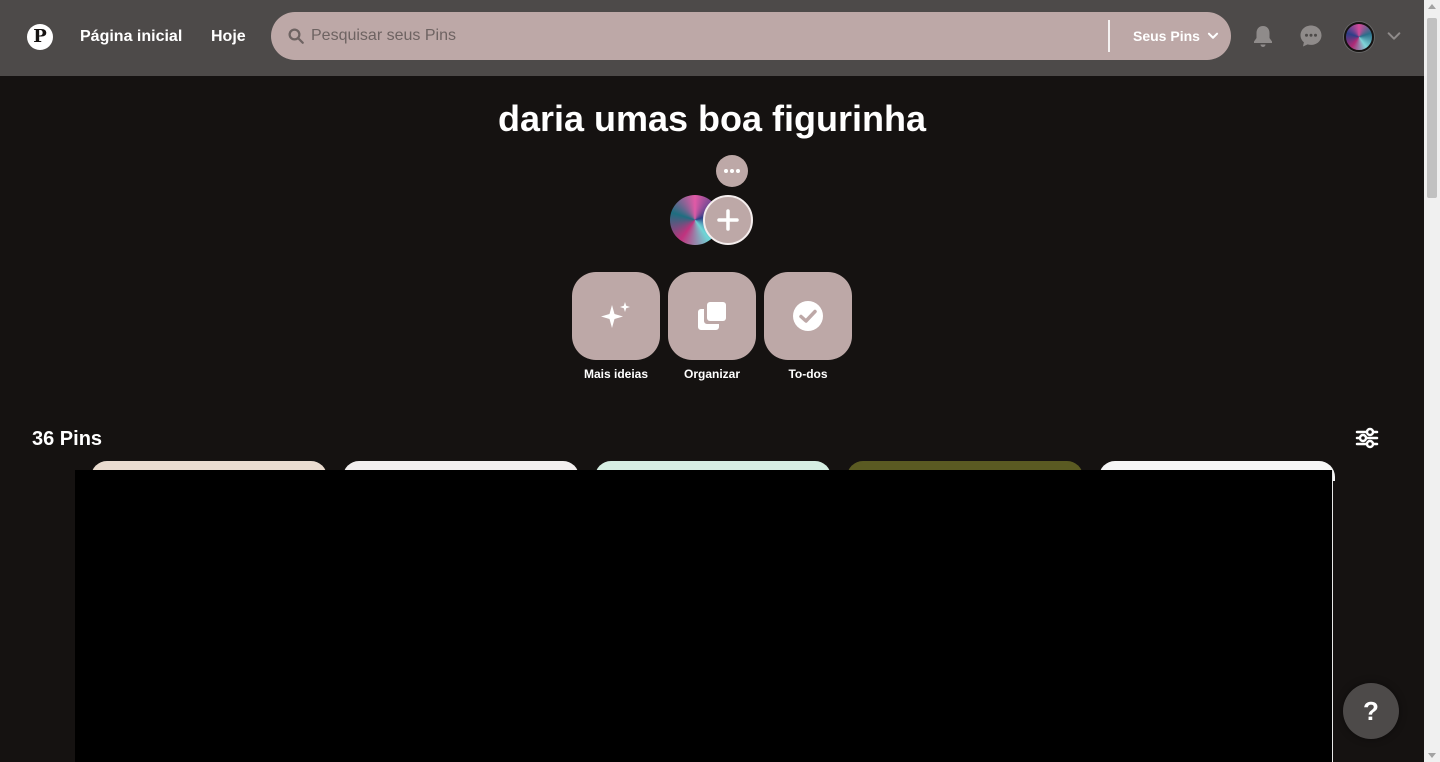 This screenshot has height=762, width=1440. Describe the element at coordinates (711, 374) in the screenshot. I see `organize-label: Organizar` at that location.